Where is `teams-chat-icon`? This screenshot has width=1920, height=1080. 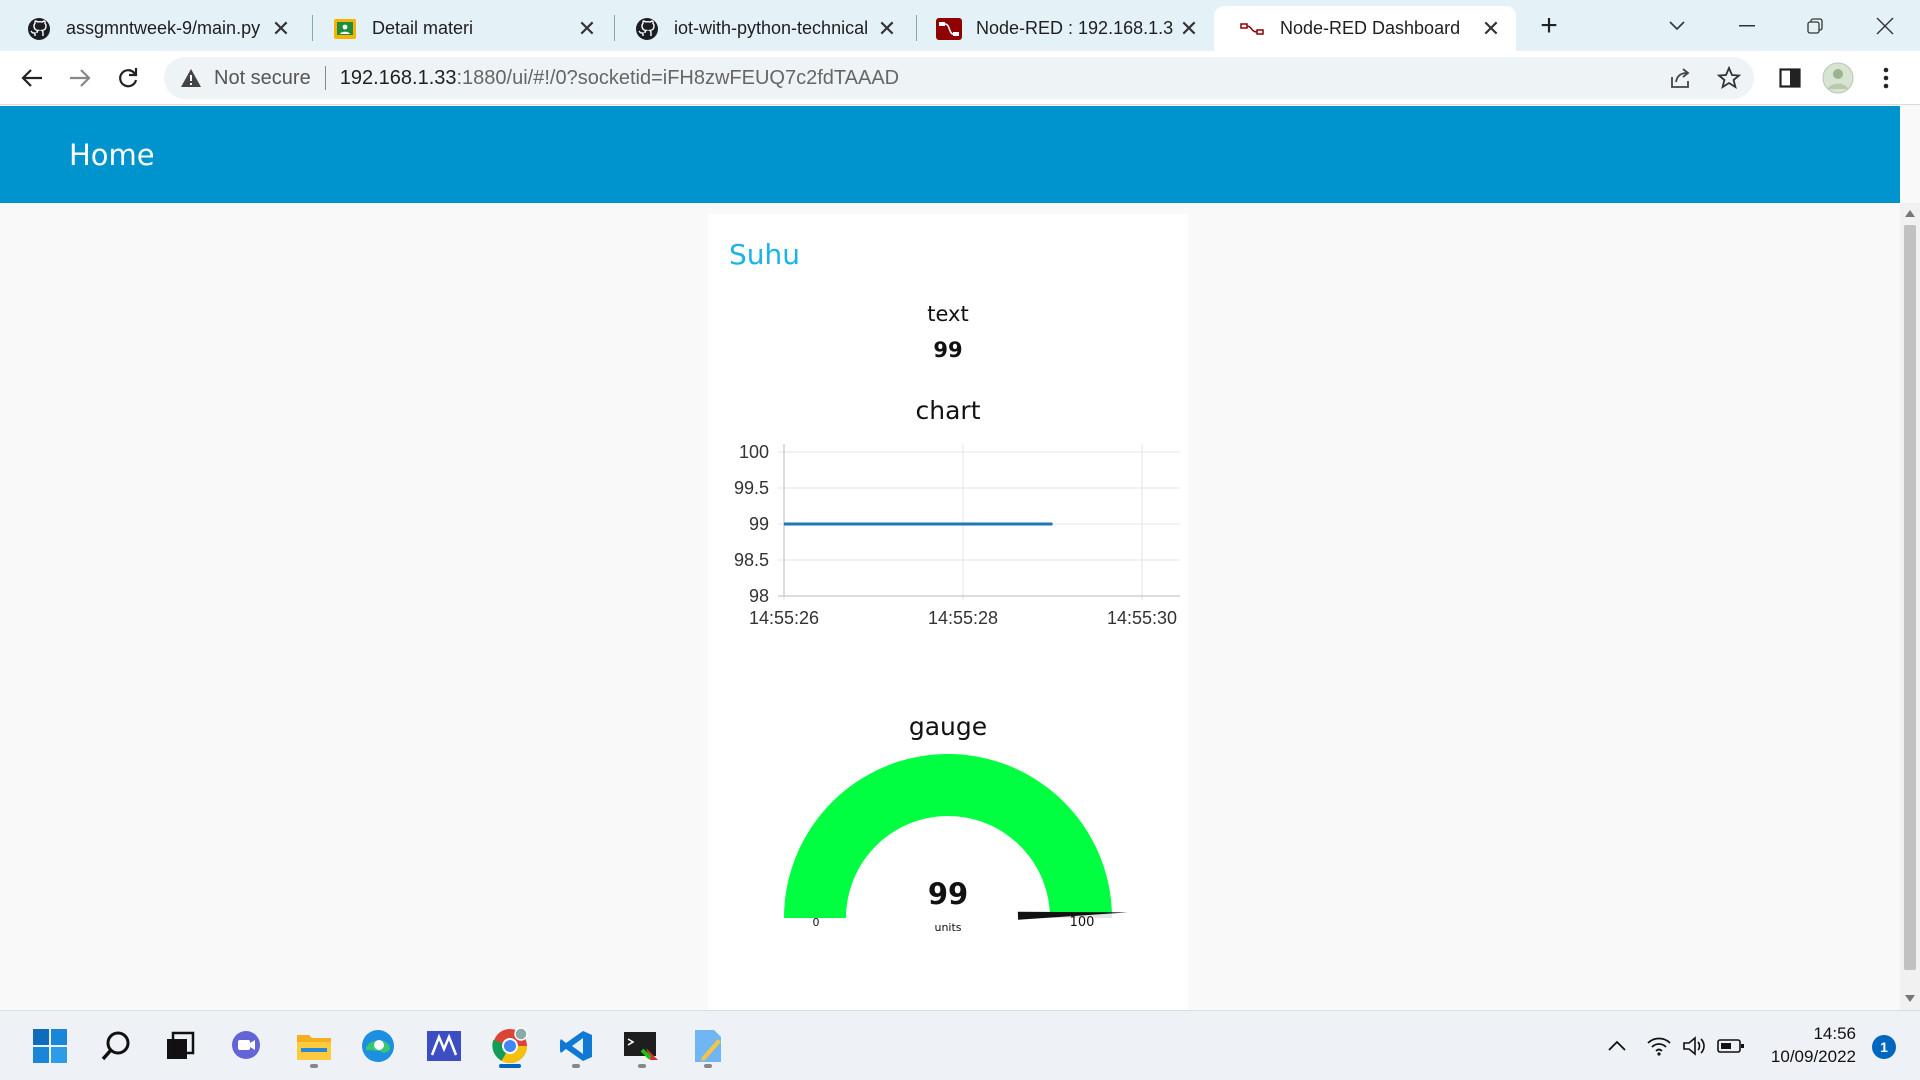
teams-chat-icon is located at coordinates (246, 1046).